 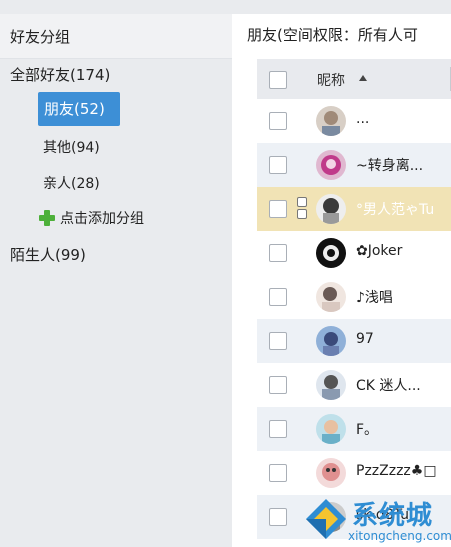 I want to click on select-all-checkbox, so click(x=278, y=80).